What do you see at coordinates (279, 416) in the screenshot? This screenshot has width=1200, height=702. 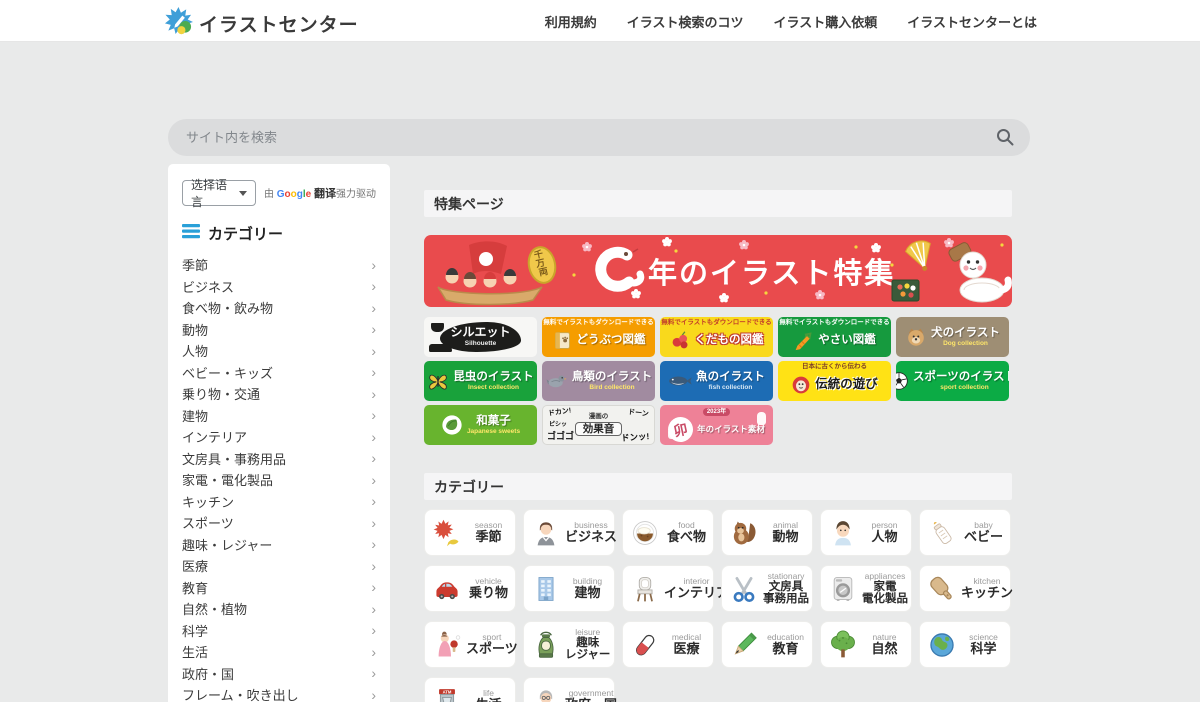 I see `sidebar-item: 建物 ›` at bounding box center [279, 416].